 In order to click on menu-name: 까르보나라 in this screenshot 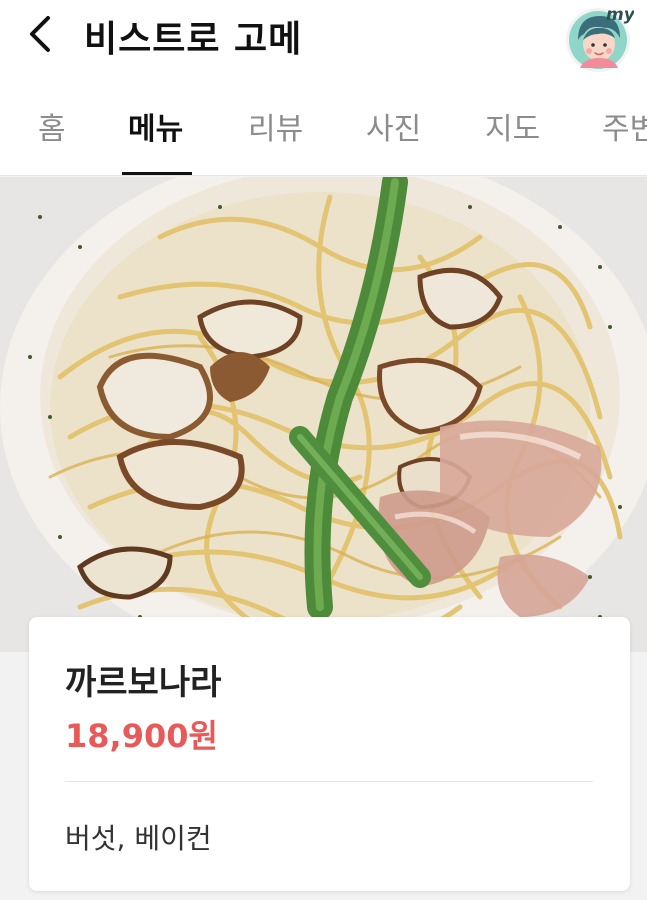, I will do `click(143, 683)`.